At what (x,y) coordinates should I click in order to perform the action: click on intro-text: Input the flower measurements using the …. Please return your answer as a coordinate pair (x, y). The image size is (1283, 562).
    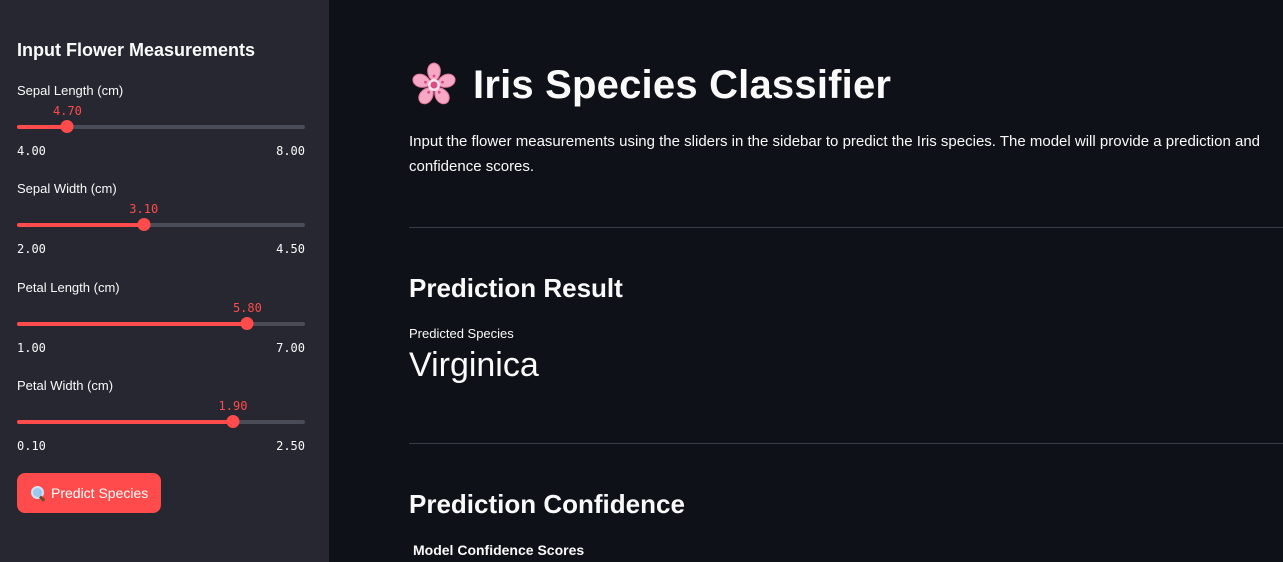
    Looking at the image, I should click on (835, 154).